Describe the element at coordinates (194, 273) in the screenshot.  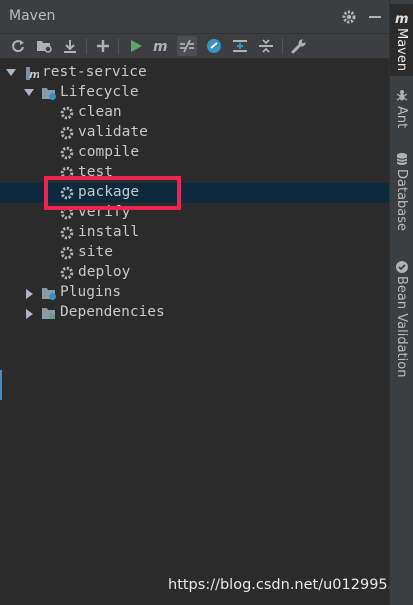
I see `tree-node-goal-deploy: deploy` at that location.